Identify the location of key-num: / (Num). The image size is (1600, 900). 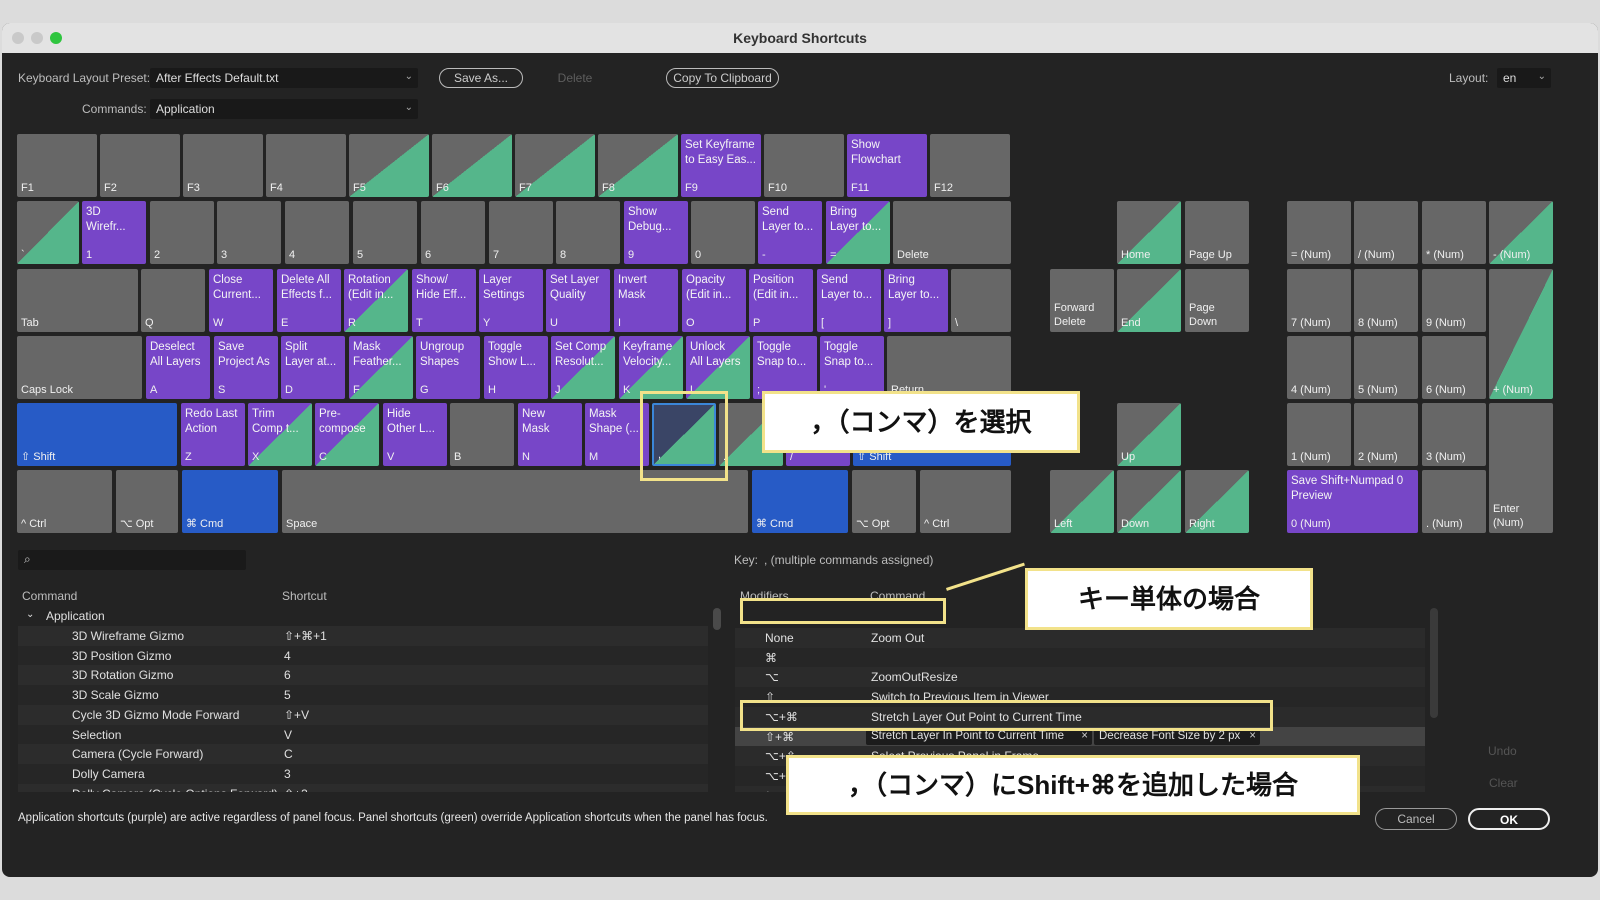
(1386, 232).